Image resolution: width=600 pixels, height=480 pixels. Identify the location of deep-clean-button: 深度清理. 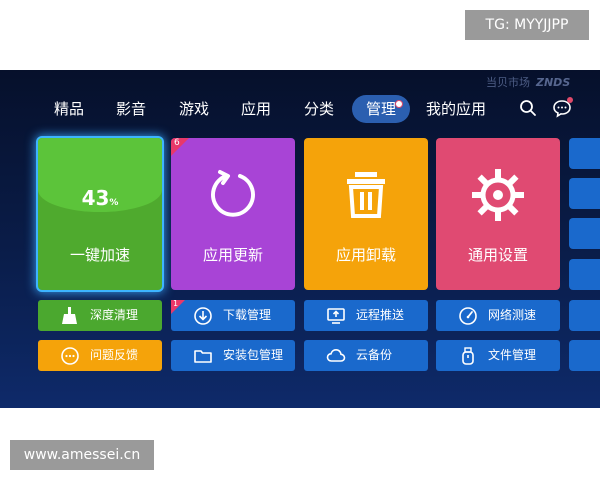
(100, 315).